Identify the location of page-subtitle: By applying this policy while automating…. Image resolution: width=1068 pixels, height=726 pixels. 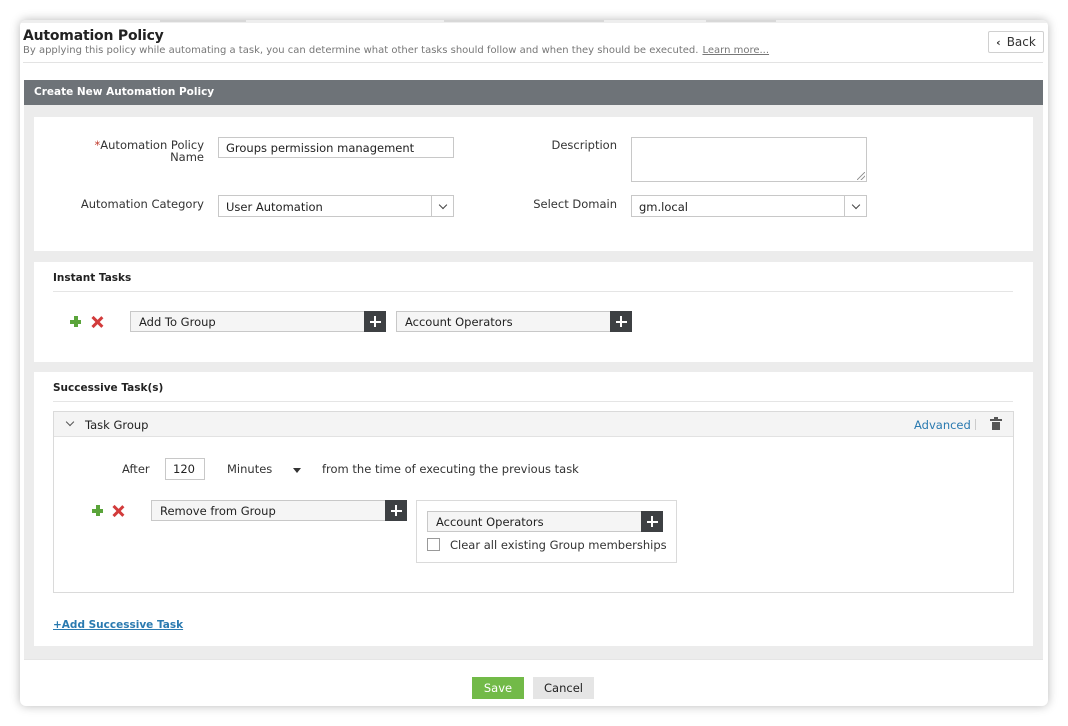
(396, 50).